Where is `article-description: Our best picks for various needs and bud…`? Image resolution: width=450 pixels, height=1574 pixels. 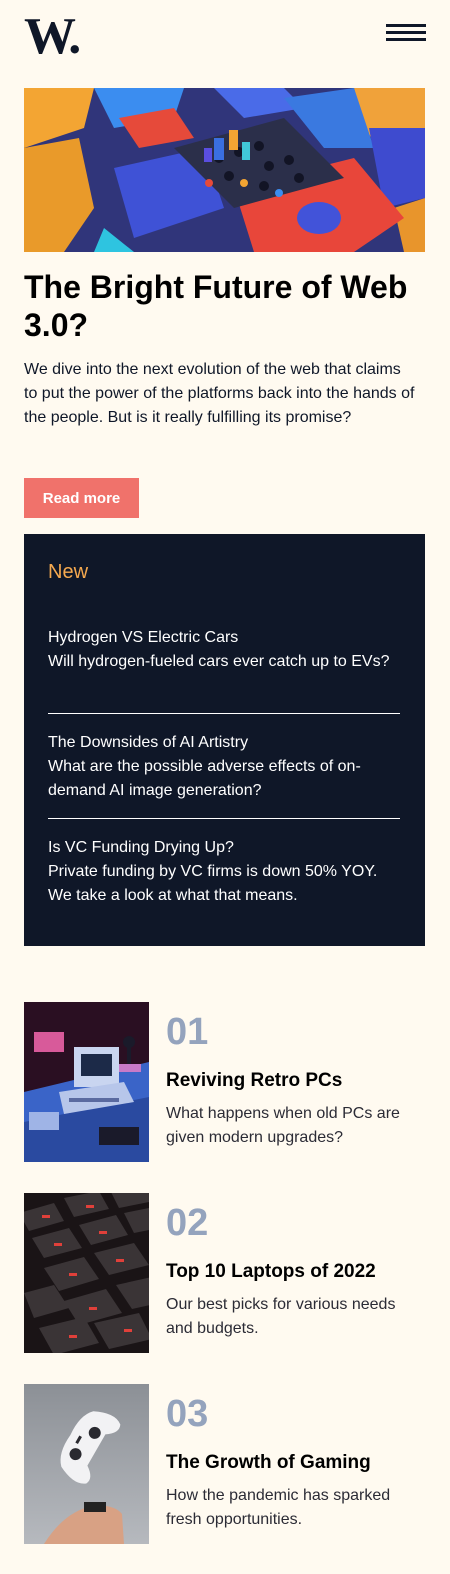
article-description: Our best picks for various needs and bud… is located at coordinates (281, 1316).